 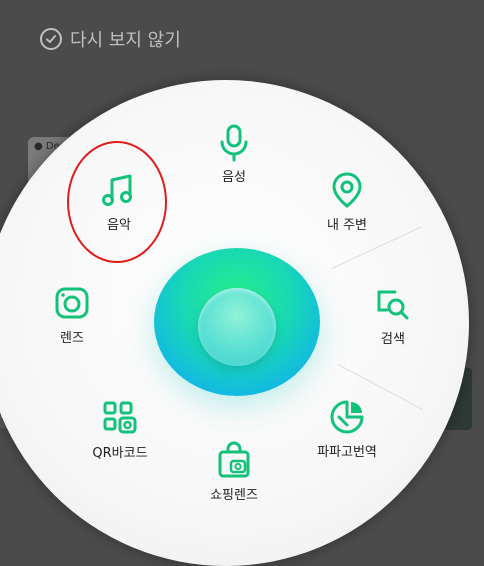 I want to click on menu-item-search: 검색, so click(x=393, y=315).